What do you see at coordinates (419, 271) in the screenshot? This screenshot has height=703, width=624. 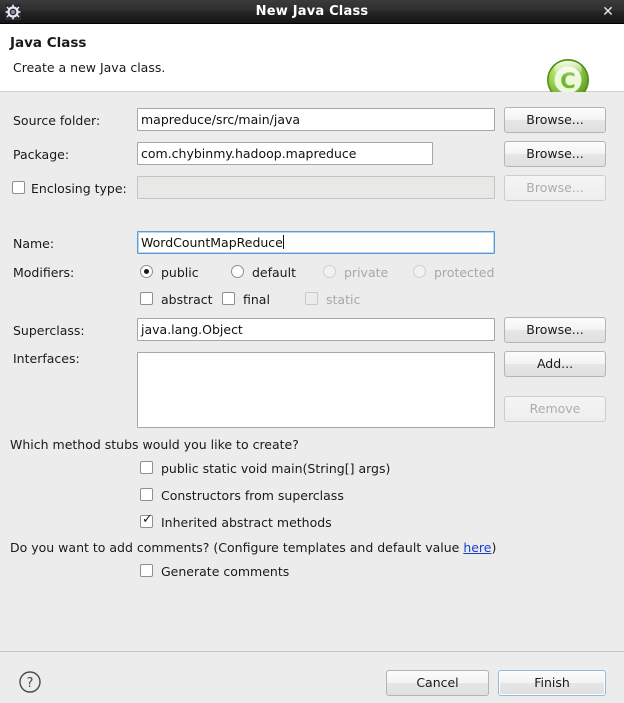 I see `modifier-radio-protected` at bounding box center [419, 271].